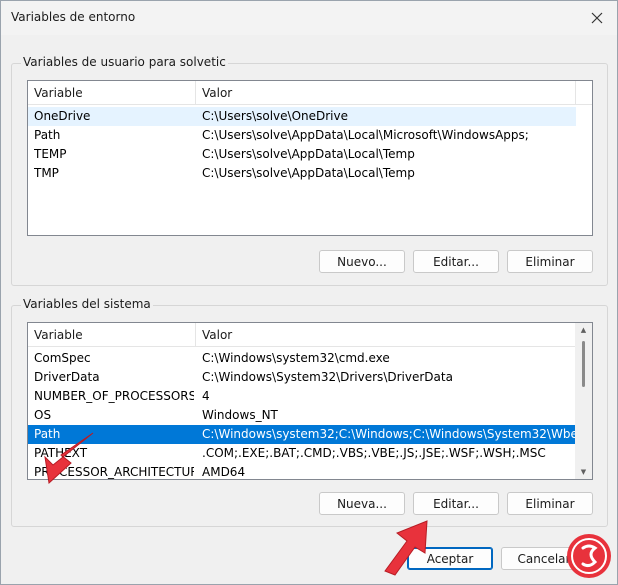  I want to click on variable-name: OS, so click(43, 415).